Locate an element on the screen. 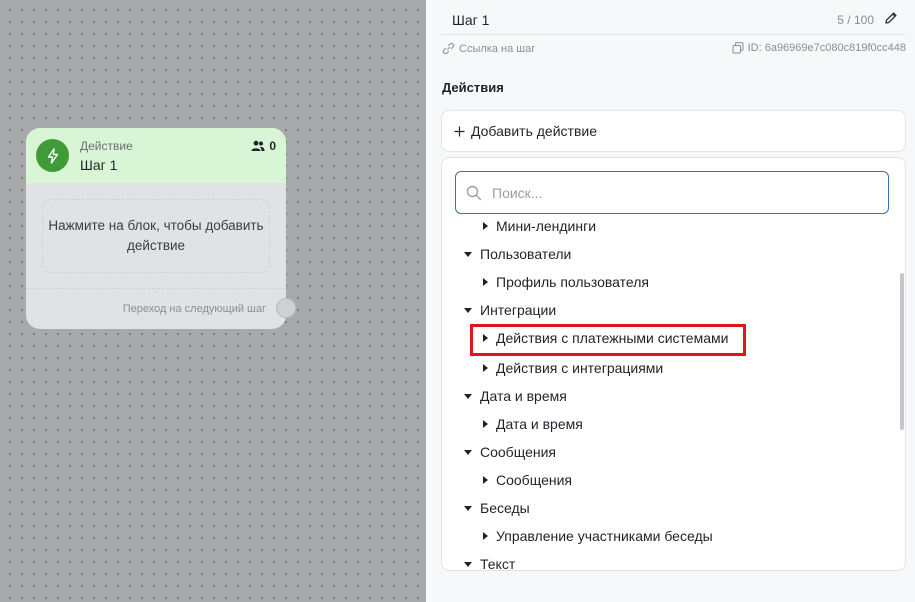 This screenshot has width=915, height=602. tree-item: Дата и время is located at coordinates (533, 424).